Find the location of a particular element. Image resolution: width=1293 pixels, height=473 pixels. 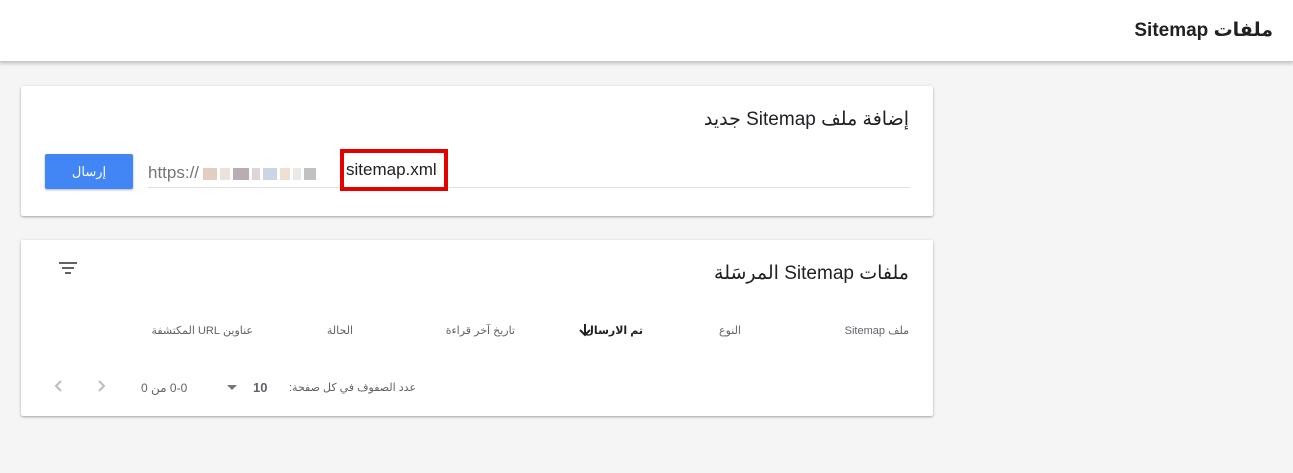

rows-per-page-label: عدد الصفوف في كل صفحة: is located at coordinates (353, 388).